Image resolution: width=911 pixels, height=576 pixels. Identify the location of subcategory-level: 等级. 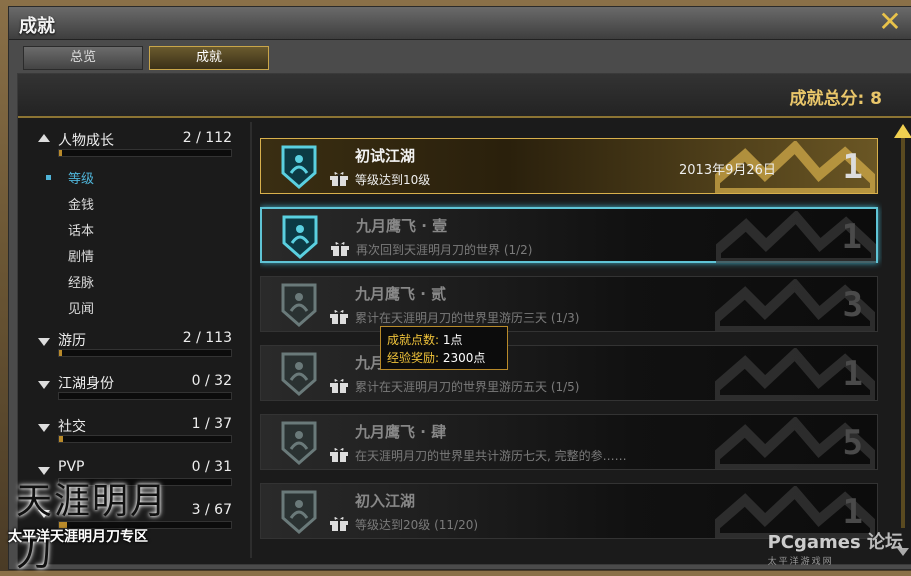
(81, 177).